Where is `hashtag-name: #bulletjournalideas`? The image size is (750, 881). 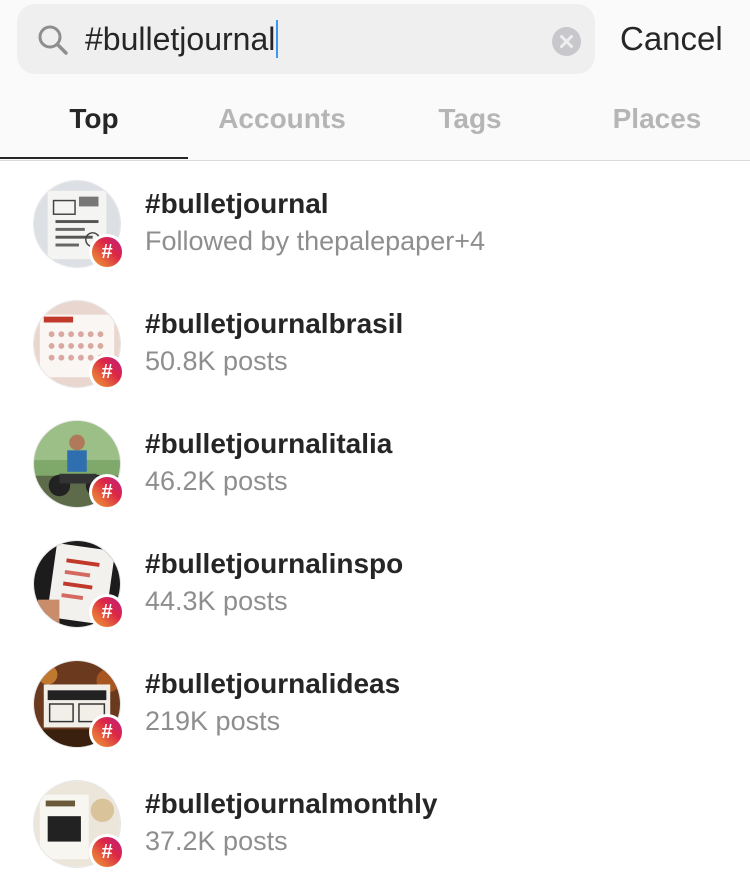 hashtag-name: #bulletjournalideas is located at coordinates (273, 683).